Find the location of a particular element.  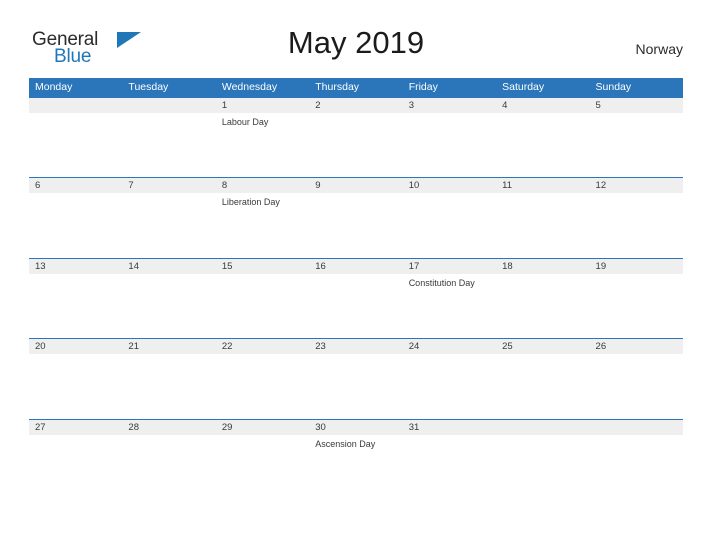

day-number: 11 is located at coordinates (542, 185).